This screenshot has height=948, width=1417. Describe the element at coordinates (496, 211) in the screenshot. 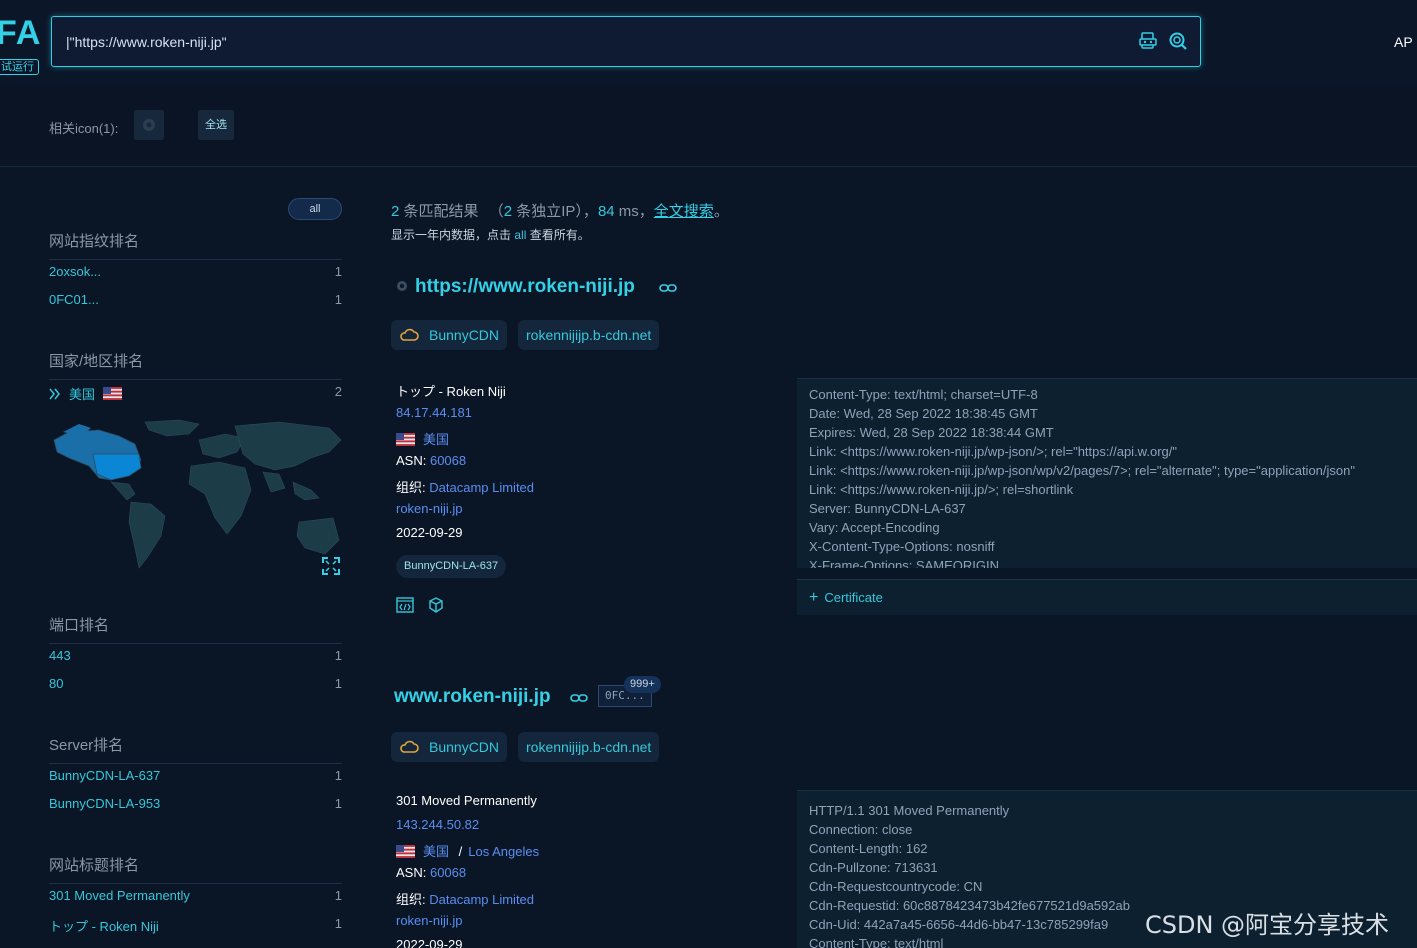

I see `paren-open: （` at that location.